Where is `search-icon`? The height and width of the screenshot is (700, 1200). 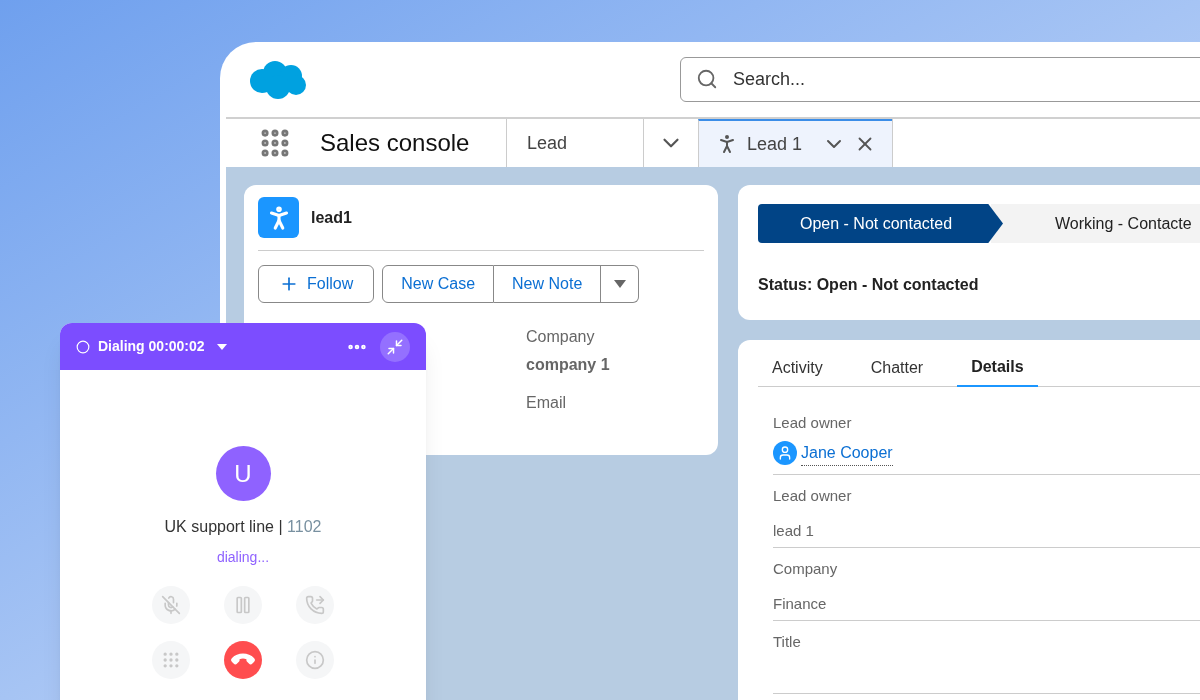 search-icon is located at coordinates (707, 79).